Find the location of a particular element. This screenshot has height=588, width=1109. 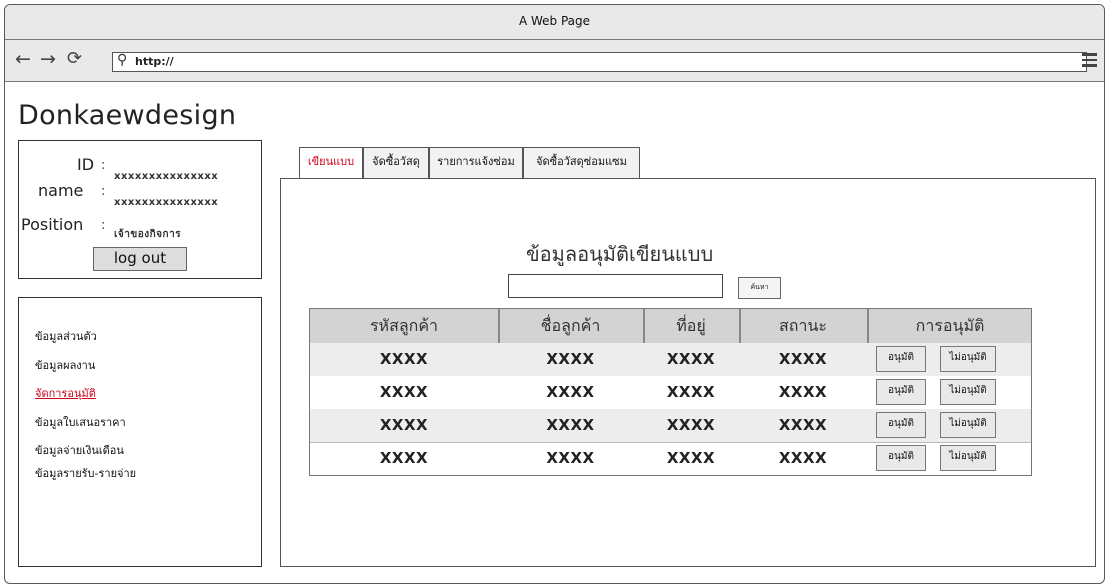

title-bar: A Web Page is located at coordinates (554, 22).